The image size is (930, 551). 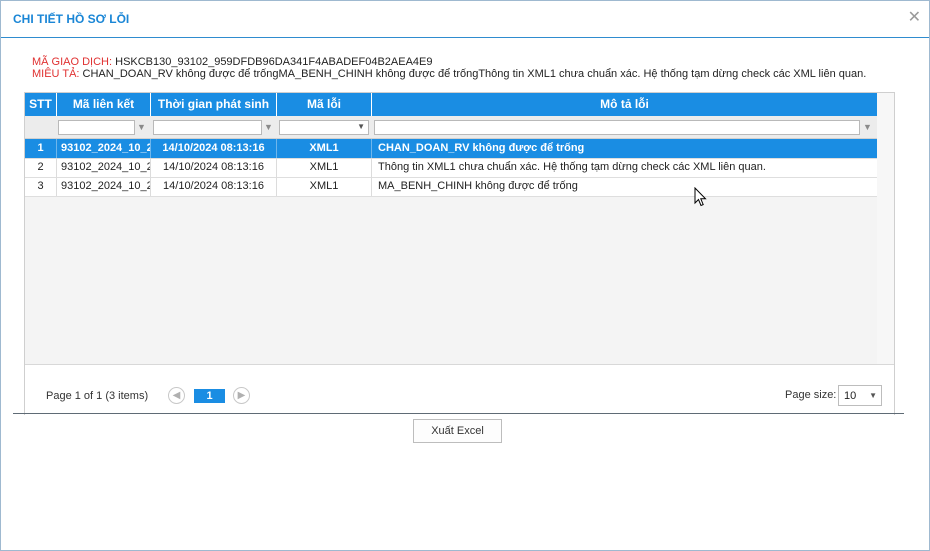 I want to click on col-header-ma-loi: Mã lỗi, so click(x=324, y=104).